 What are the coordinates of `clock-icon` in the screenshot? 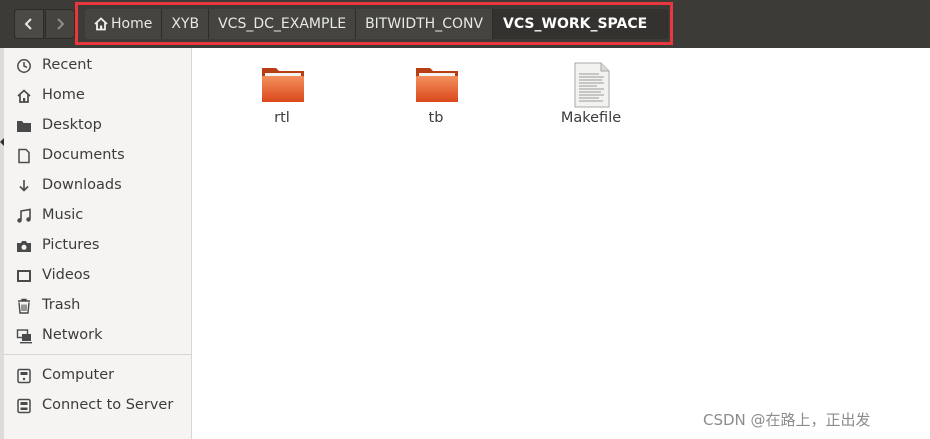 It's located at (24, 66).